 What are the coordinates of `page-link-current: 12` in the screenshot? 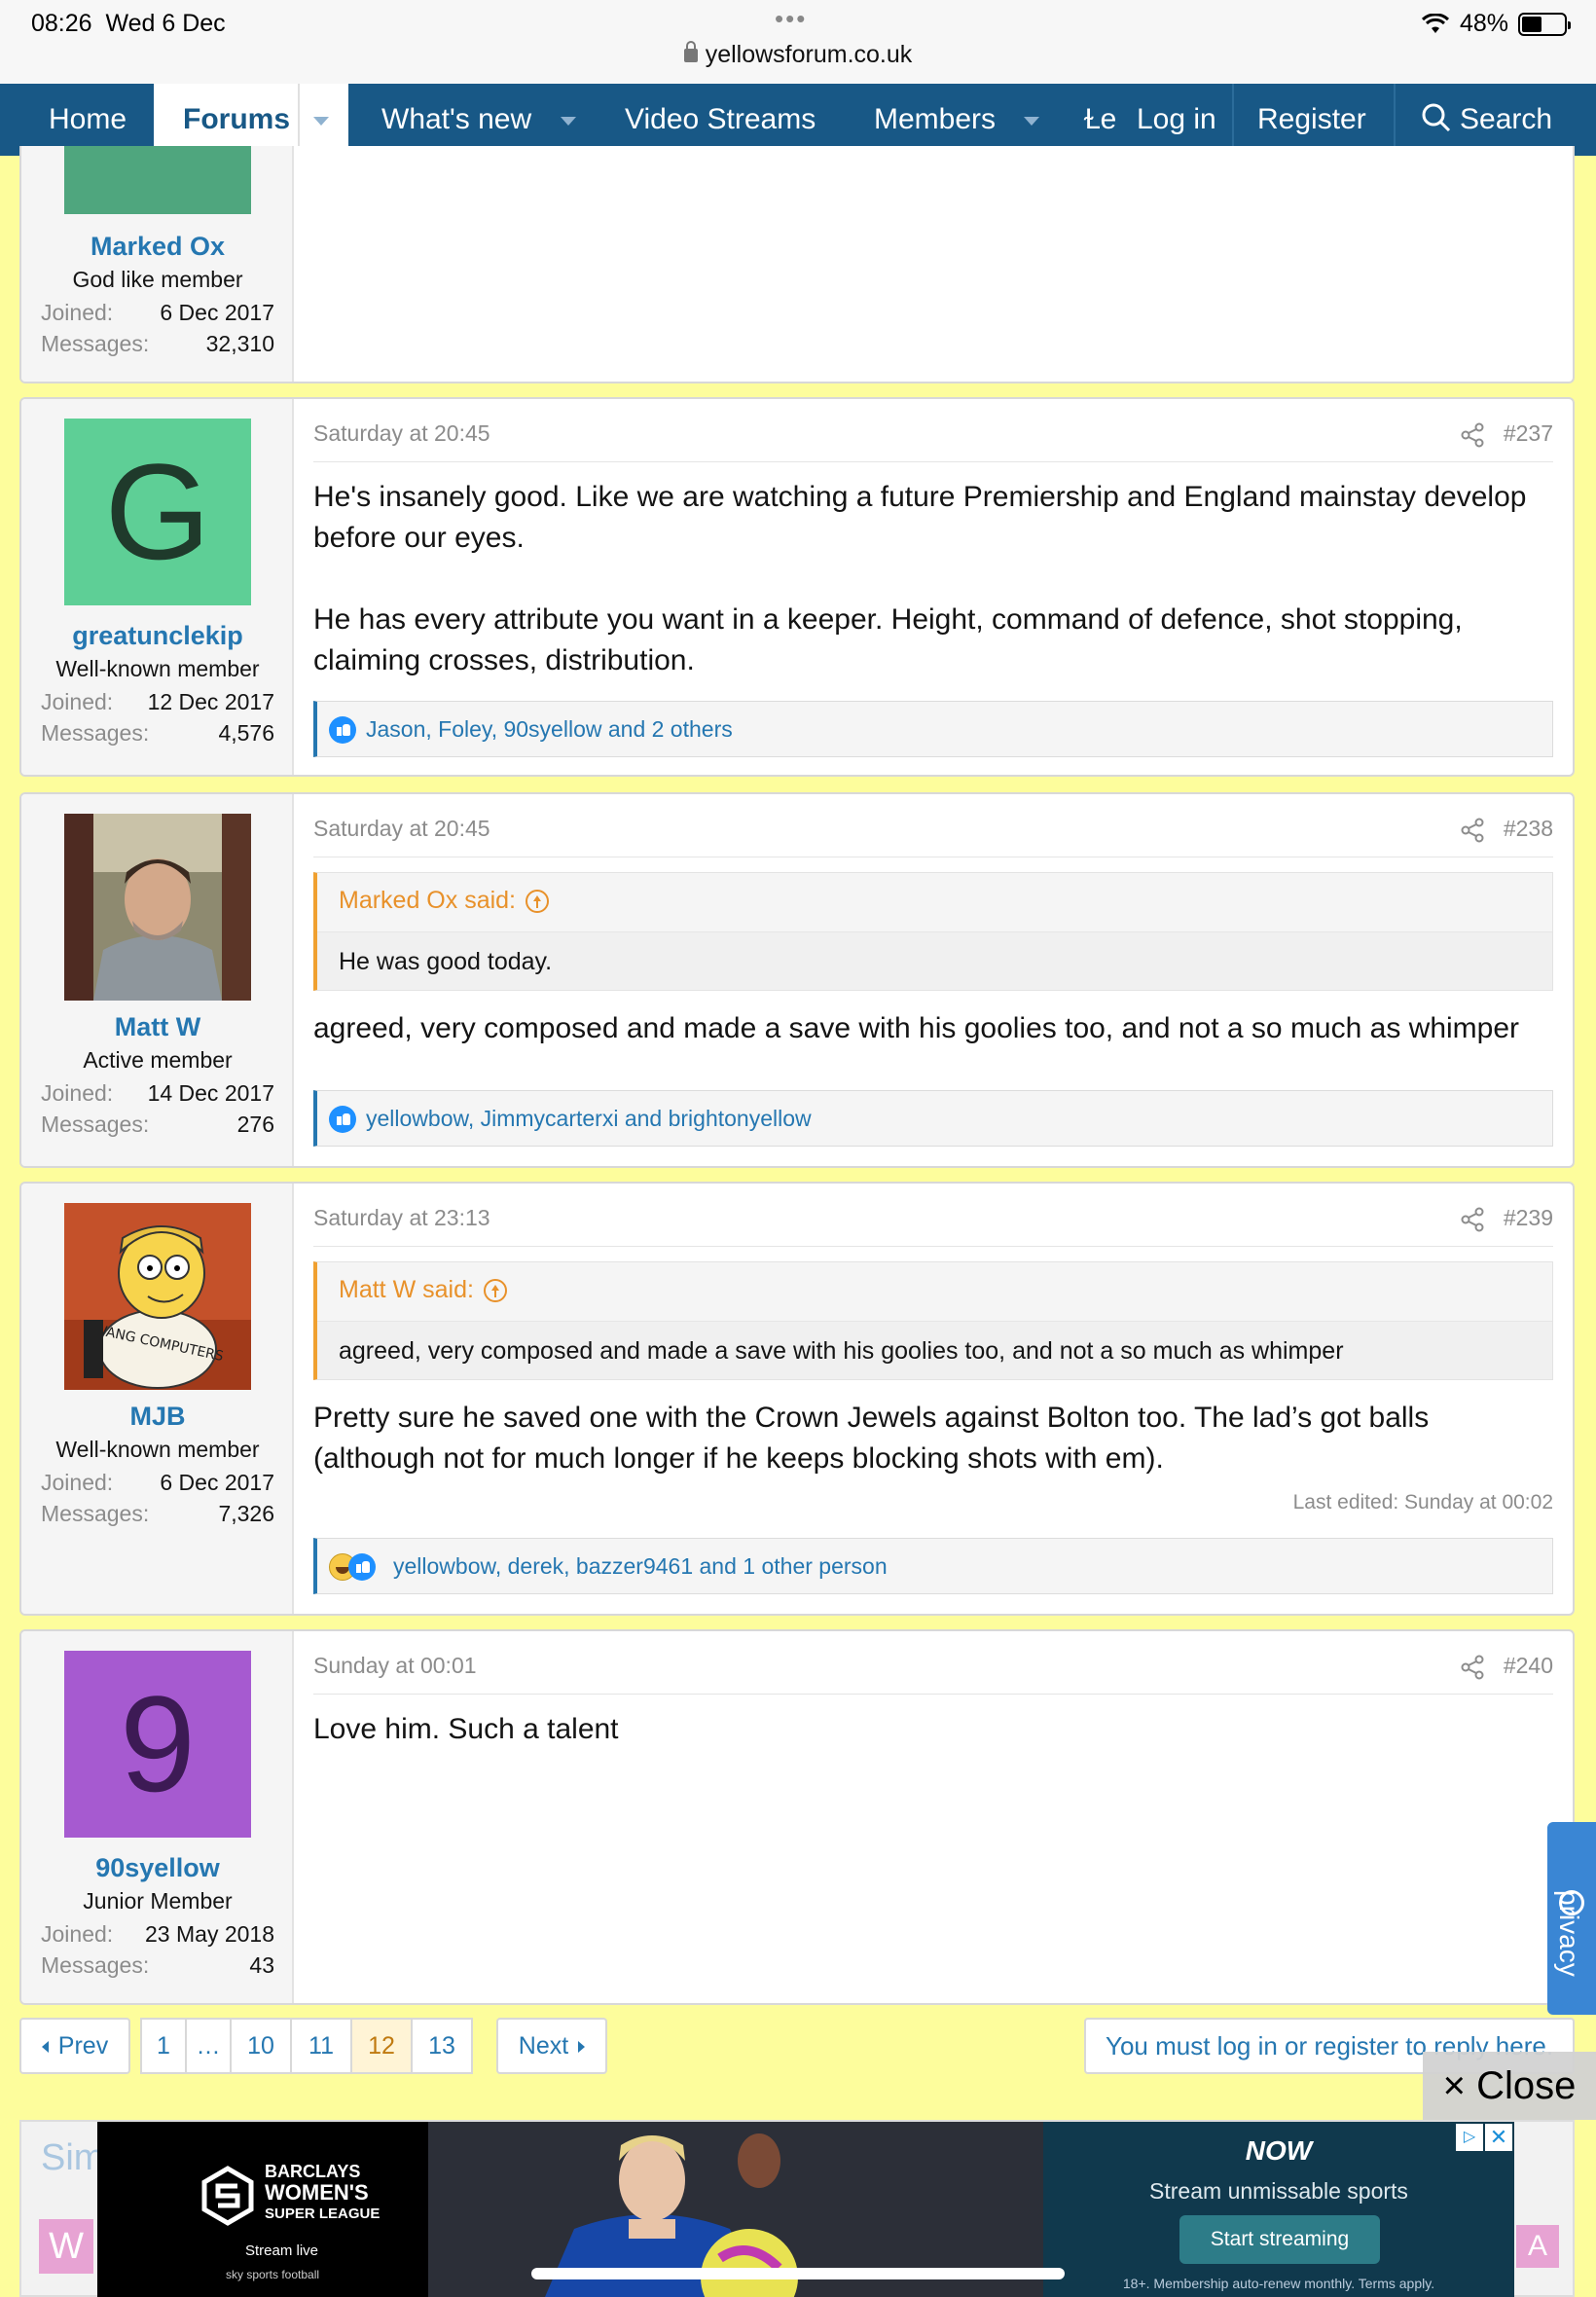 It's located at (380, 2046).